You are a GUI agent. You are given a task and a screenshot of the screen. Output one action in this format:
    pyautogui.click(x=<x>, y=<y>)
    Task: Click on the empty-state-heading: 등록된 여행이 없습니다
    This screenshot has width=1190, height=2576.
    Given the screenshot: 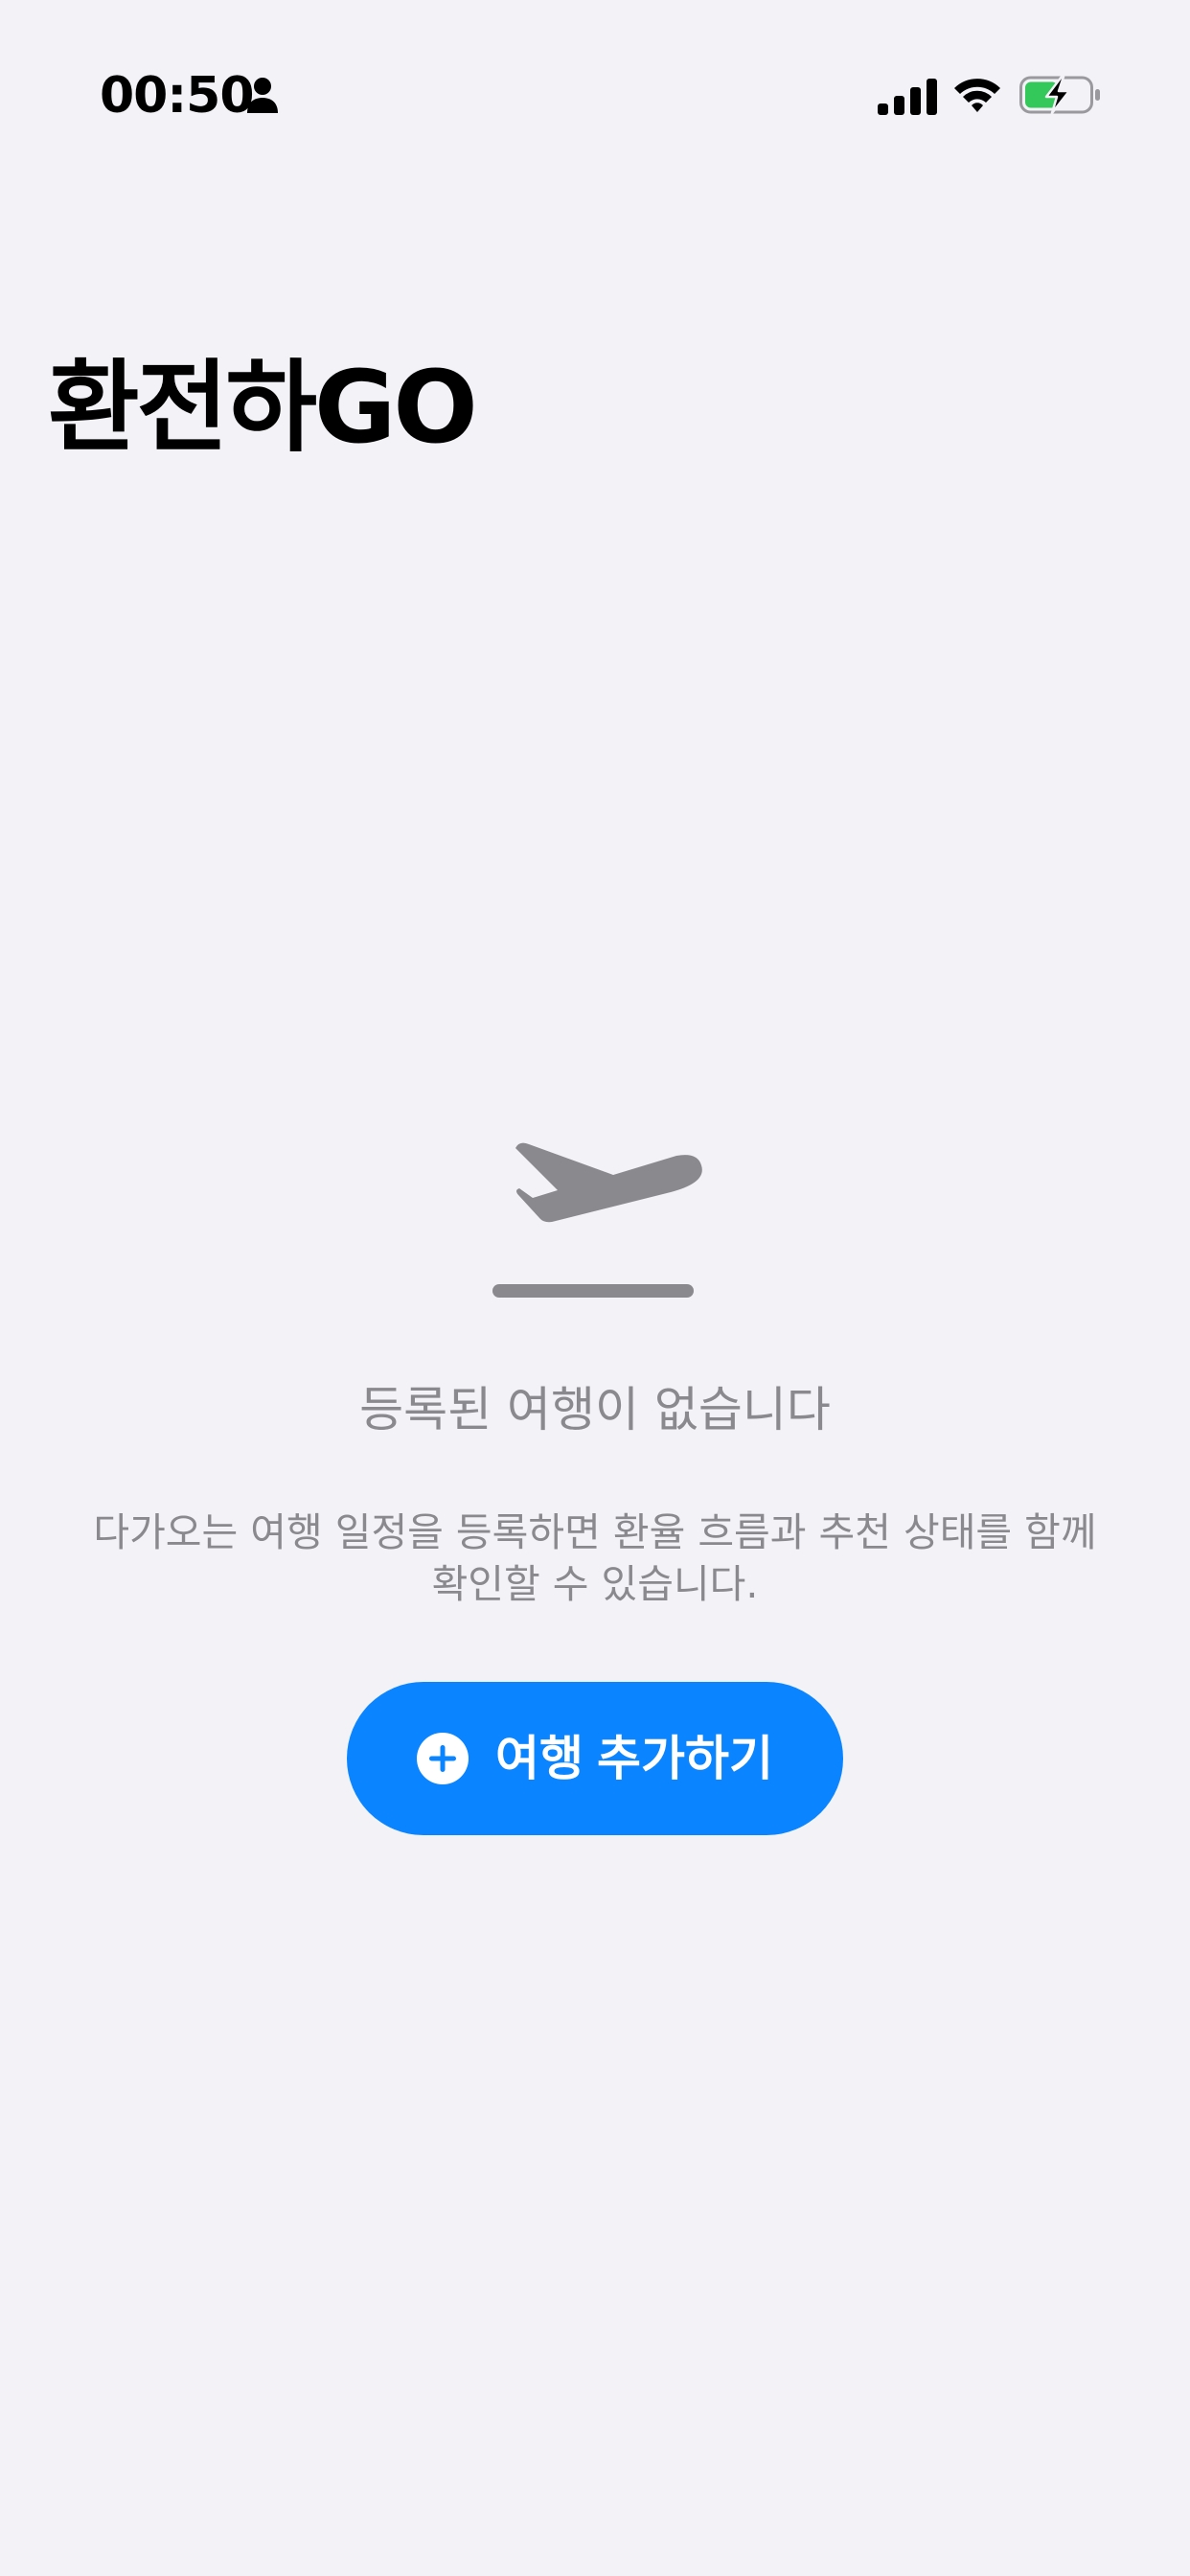 What is the action you would take?
    pyautogui.click(x=595, y=1410)
    